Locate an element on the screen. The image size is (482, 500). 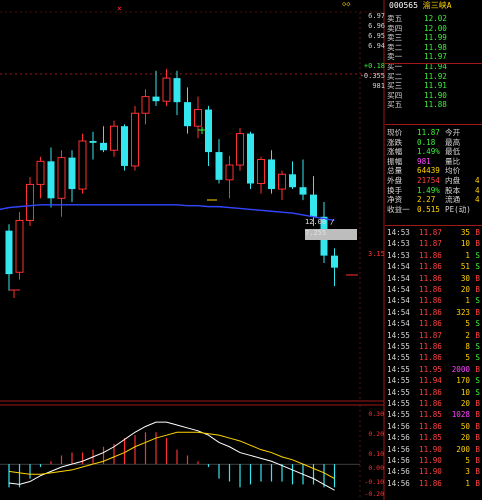
tick-time: 14:55 is located at coordinates (398, 335).